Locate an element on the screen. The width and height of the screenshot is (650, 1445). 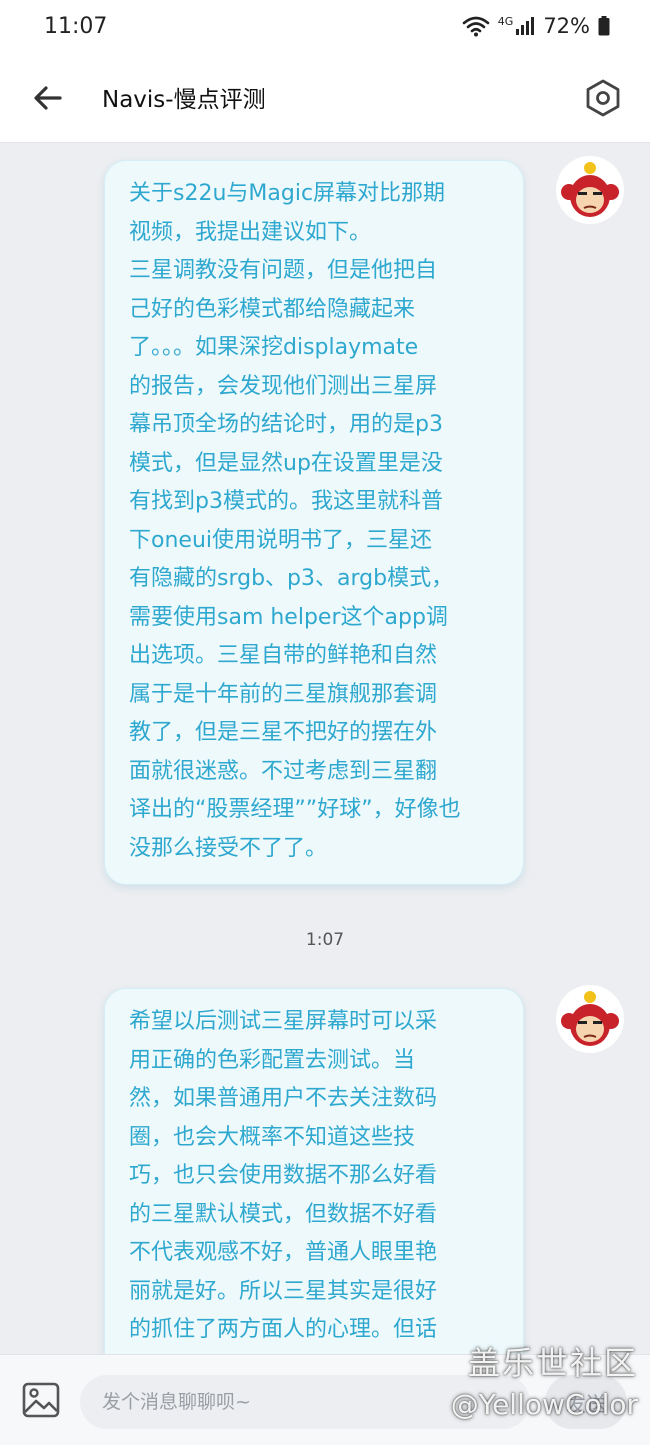
message-line: 希望以后测试三星屏幕时可以采 is located at coordinates (283, 1021).